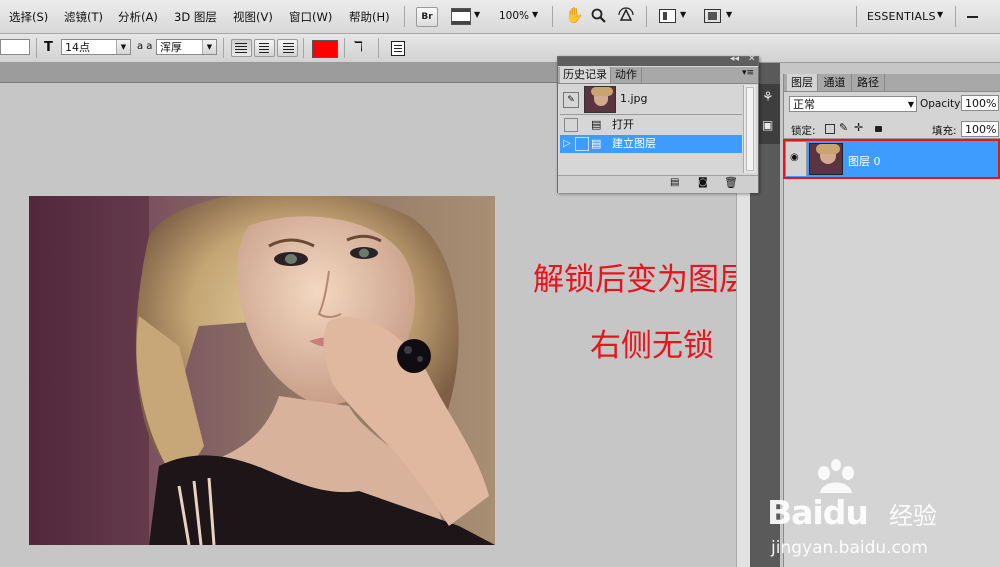 This screenshot has width=1000, height=567. What do you see at coordinates (731, 182) in the screenshot?
I see `trash-icon: 🗑` at bounding box center [731, 182].